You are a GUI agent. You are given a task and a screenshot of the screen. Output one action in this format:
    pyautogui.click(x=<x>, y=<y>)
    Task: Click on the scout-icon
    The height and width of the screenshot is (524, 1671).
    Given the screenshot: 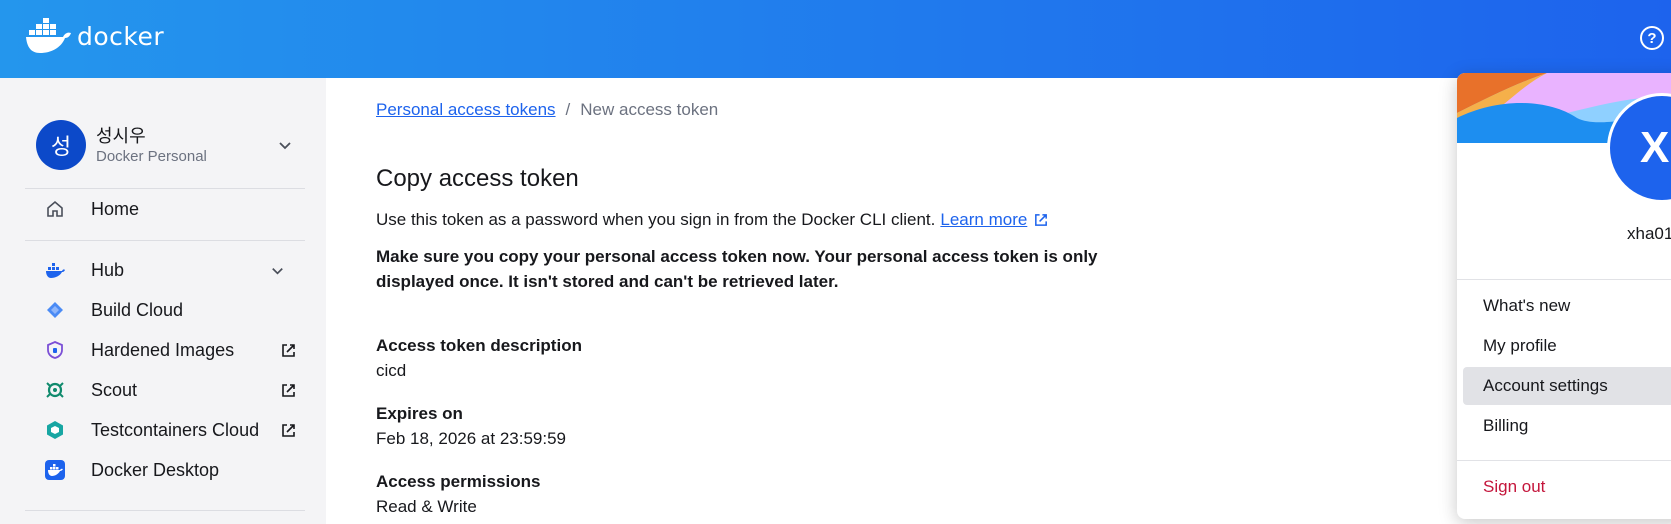 What is the action you would take?
    pyautogui.click(x=55, y=390)
    